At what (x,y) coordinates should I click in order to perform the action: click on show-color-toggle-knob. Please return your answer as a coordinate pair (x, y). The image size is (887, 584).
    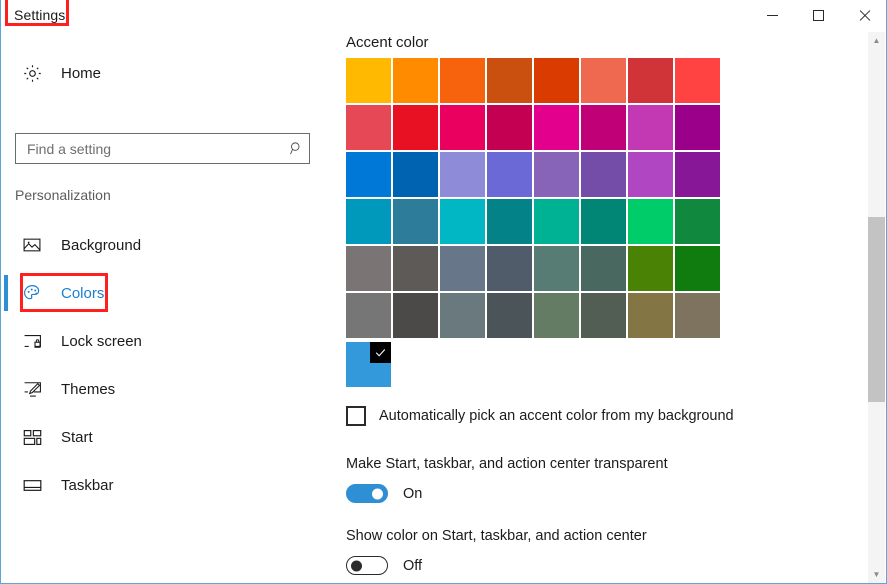
    Looking at the image, I should click on (356, 565).